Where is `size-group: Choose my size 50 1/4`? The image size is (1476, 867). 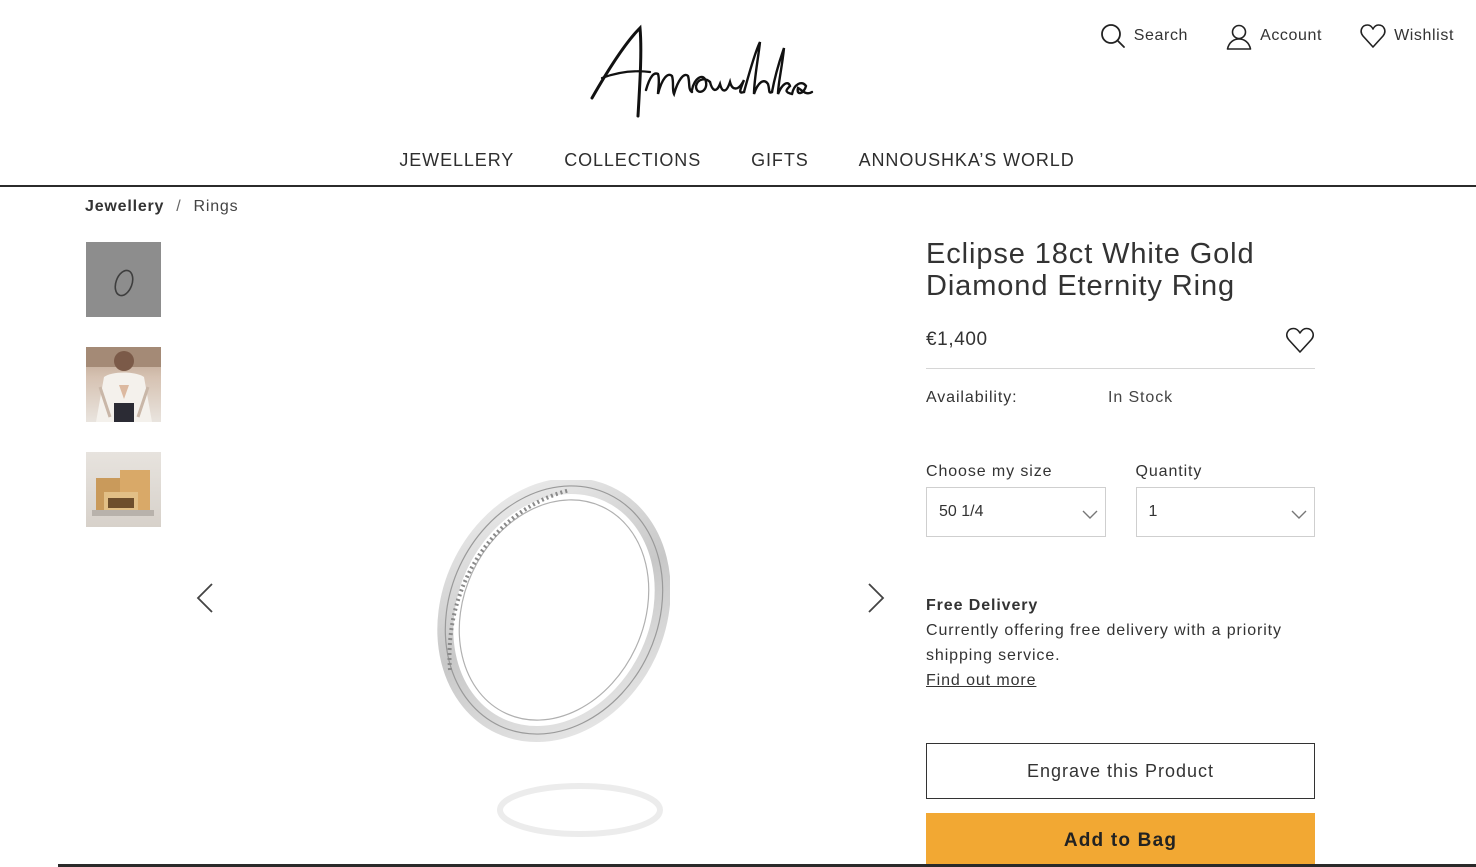 size-group: Choose my size 50 1/4 is located at coordinates (1016, 500).